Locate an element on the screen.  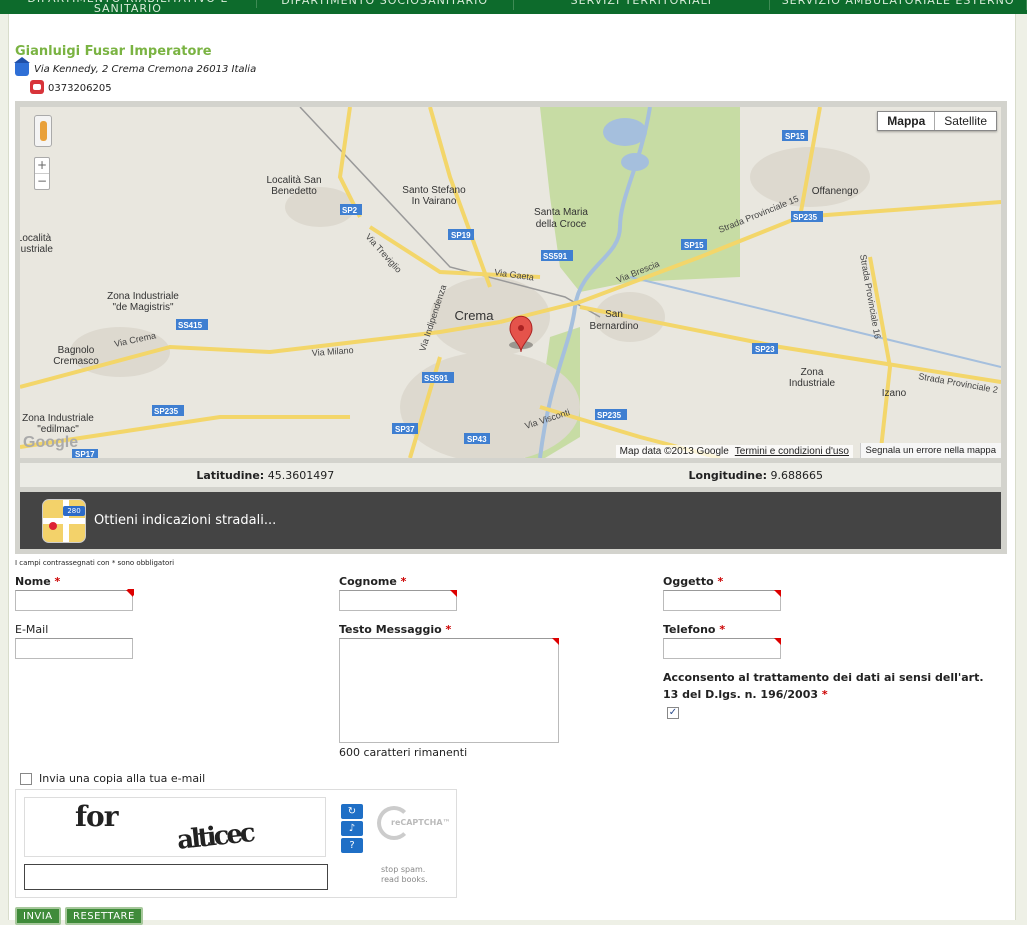
house-icon is located at coordinates (22, 66).